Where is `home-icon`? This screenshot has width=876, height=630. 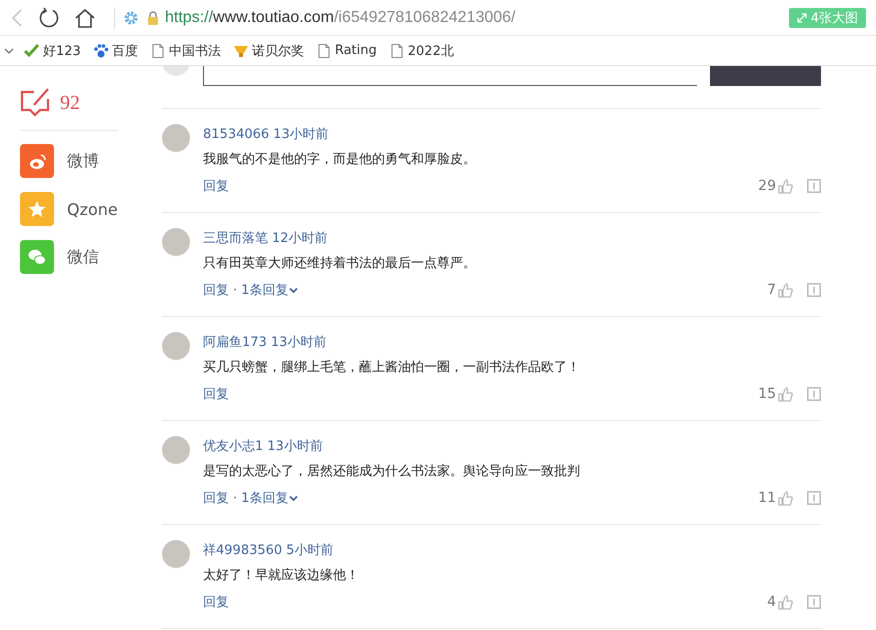 home-icon is located at coordinates (85, 18).